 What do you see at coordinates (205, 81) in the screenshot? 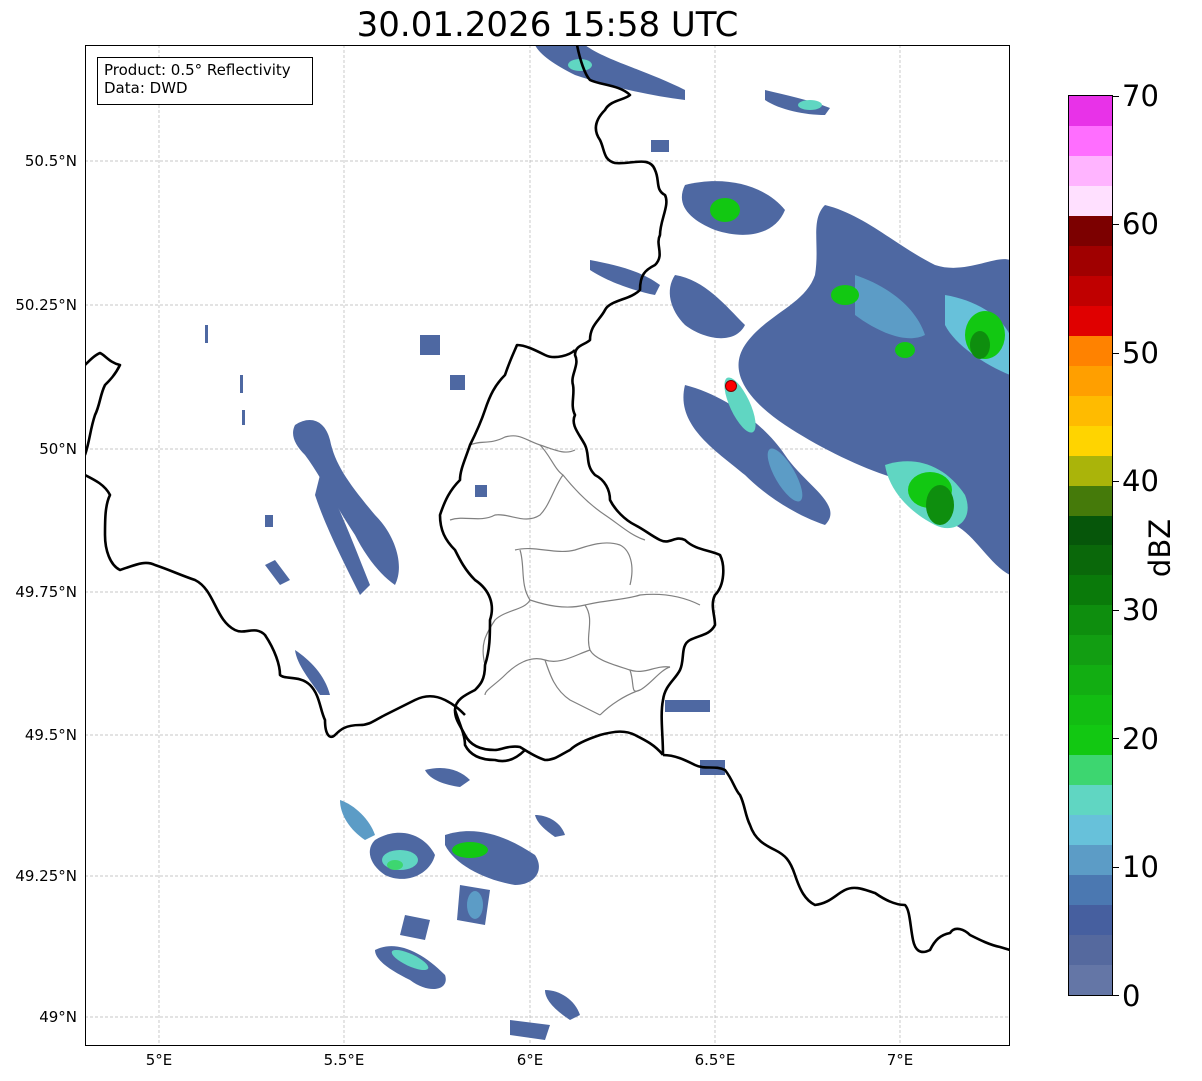
I see `info-box: Product: 0.5° Reflectivity Data: DWD` at bounding box center [205, 81].